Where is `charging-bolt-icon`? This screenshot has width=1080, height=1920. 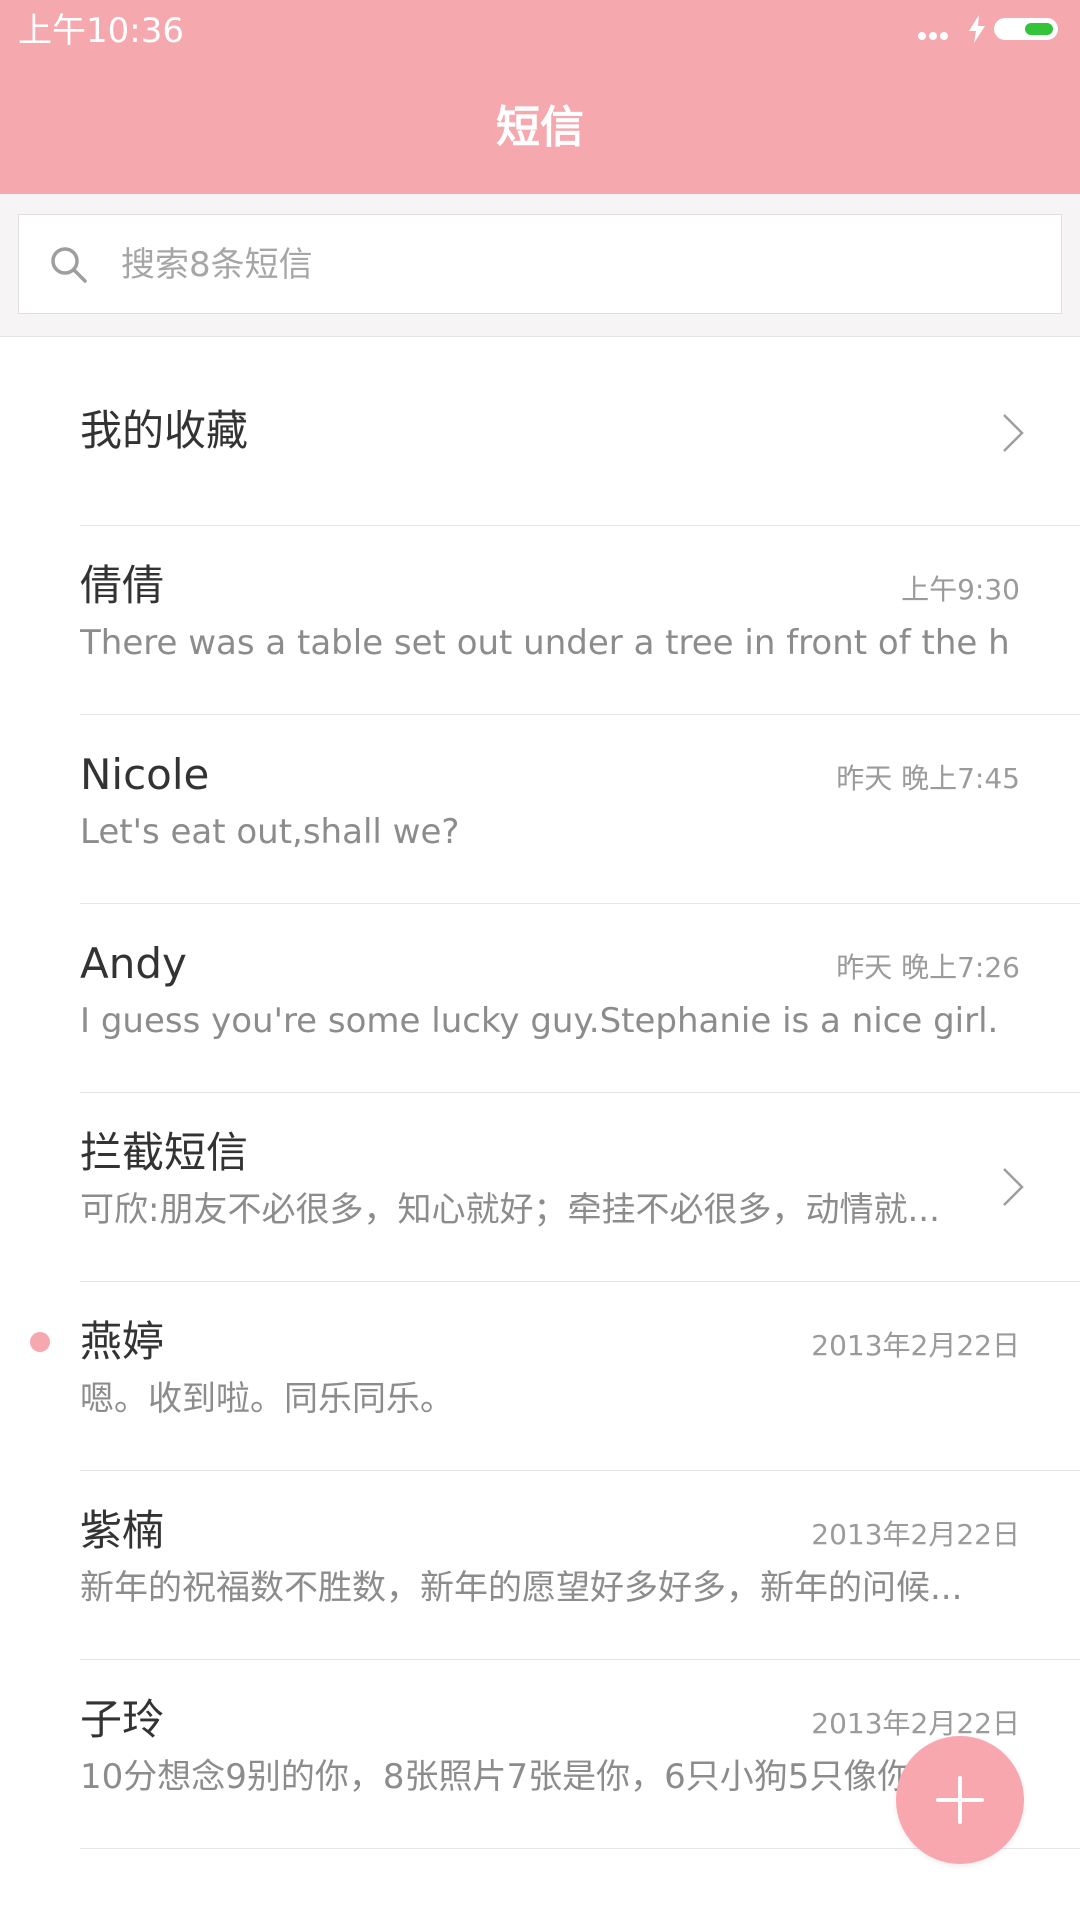 charging-bolt-icon is located at coordinates (977, 29).